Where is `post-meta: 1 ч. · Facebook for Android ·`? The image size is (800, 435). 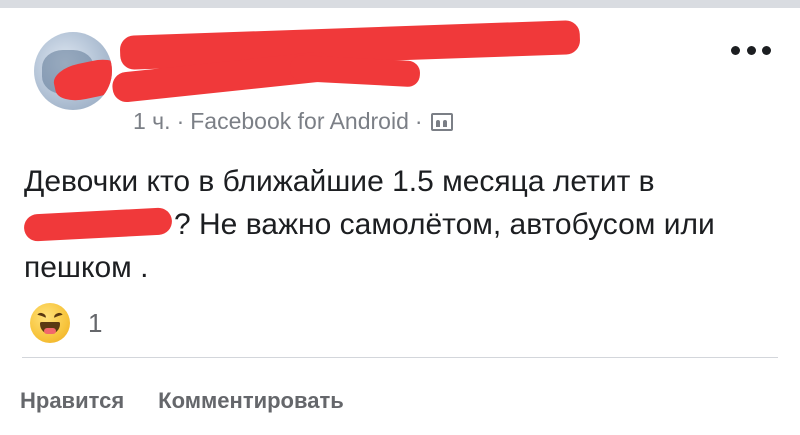
post-meta: 1 ч. · Facebook for Android · is located at coordinates (293, 121).